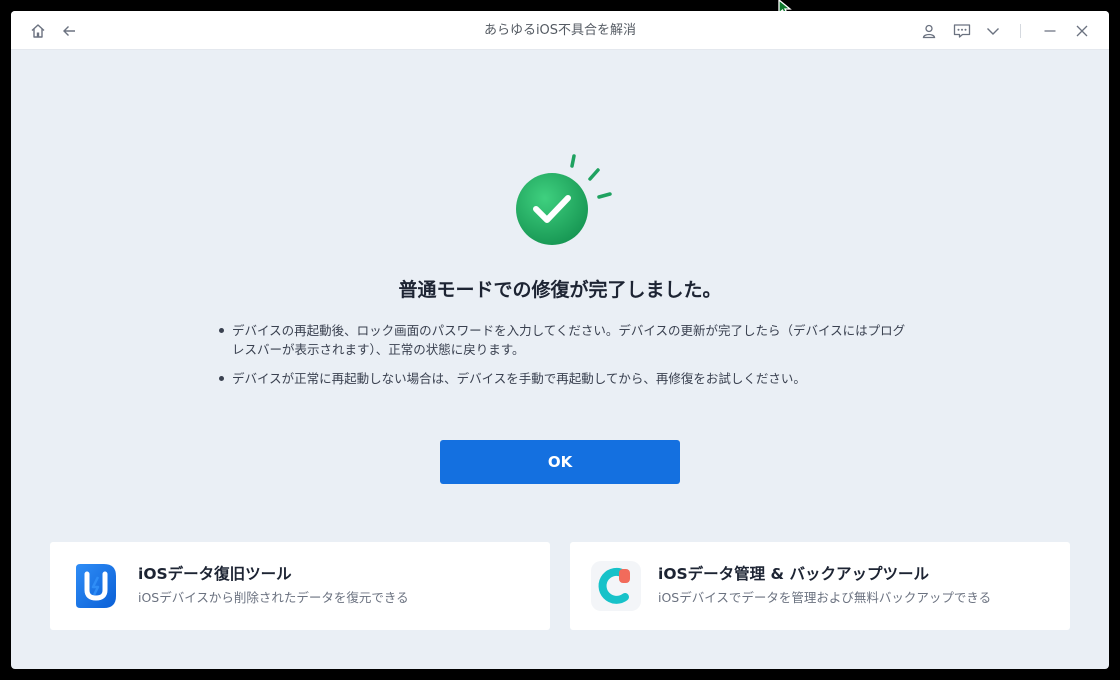  What do you see at coordinates (825, 597) in the screenshot?
I see `promo-subtitle: iOSデバイスでデータを管理および無料バックアップできる` at bounding box center [825, 597].